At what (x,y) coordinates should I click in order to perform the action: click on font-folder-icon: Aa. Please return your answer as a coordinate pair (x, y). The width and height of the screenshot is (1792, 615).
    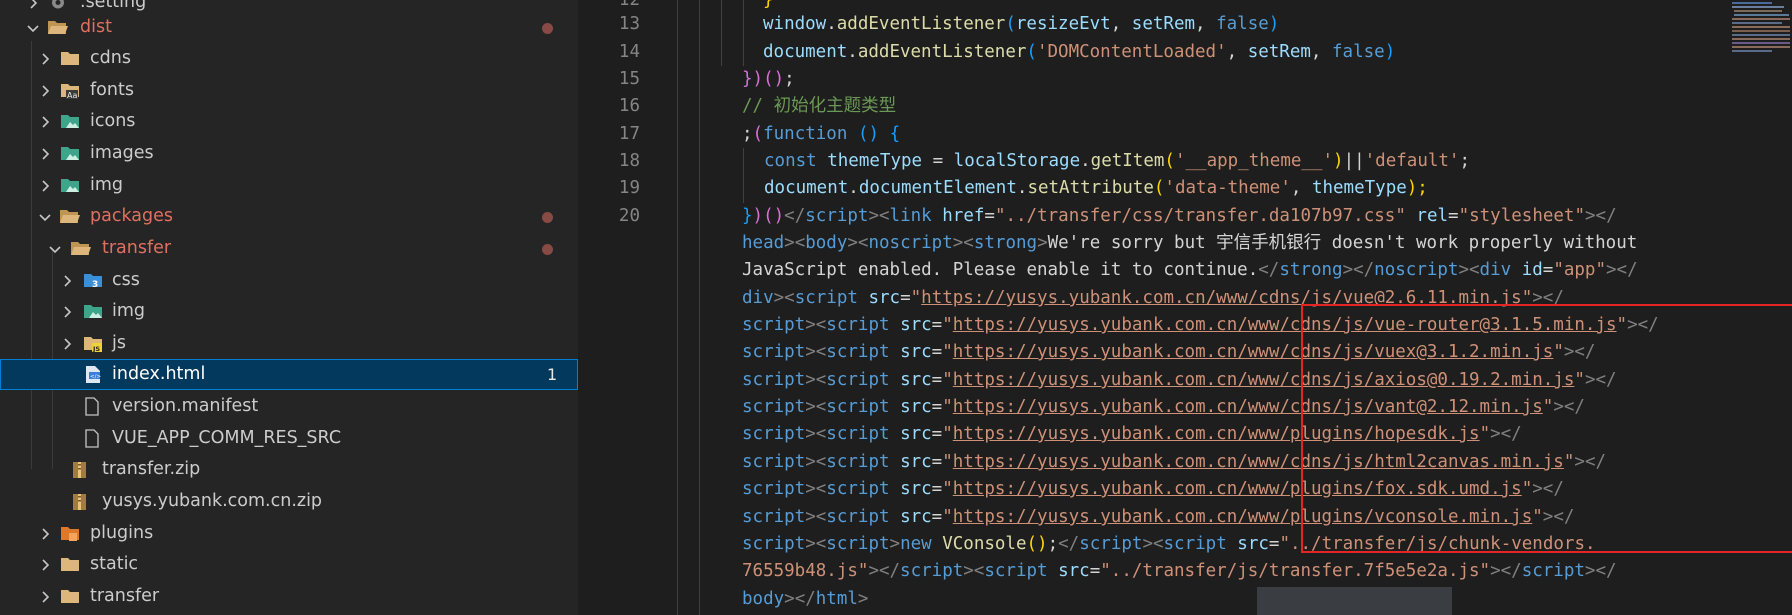
    Looking at the image, I should click on (70, 90).